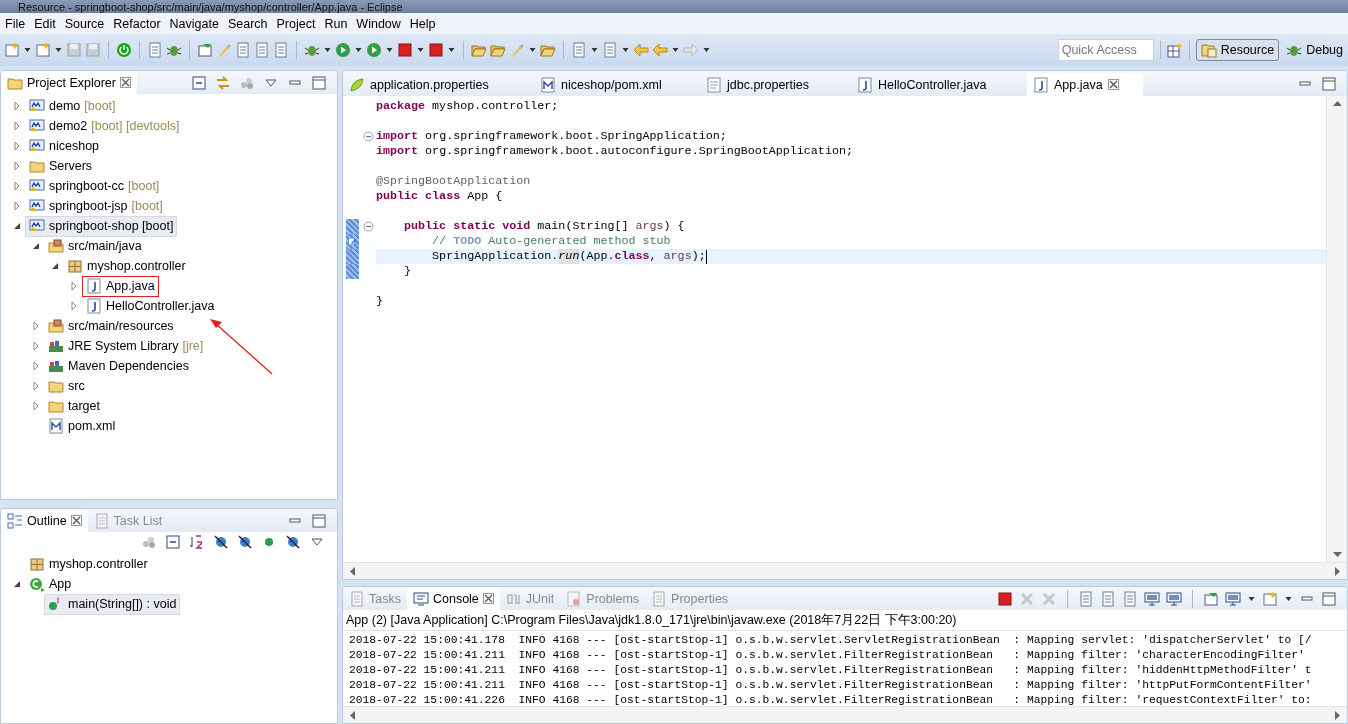 The image size is (1348, 724). Describe the element at coordinates (47, 23) in the screenshot. I see `menu-item: Edit` at that location.